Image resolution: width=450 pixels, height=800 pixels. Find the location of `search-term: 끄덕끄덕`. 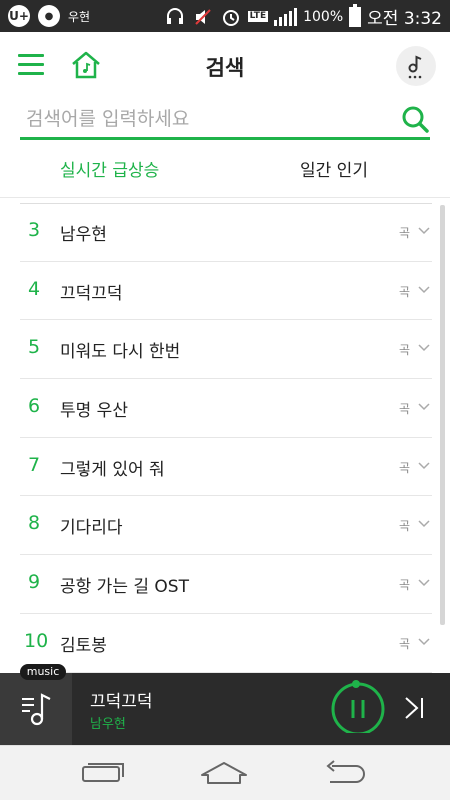

search-term: 끄덕끄덕 is located at coordinates (91, 293).